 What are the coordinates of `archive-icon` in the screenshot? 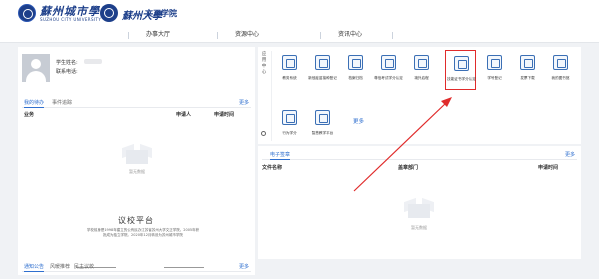 It's located at (355, 62).